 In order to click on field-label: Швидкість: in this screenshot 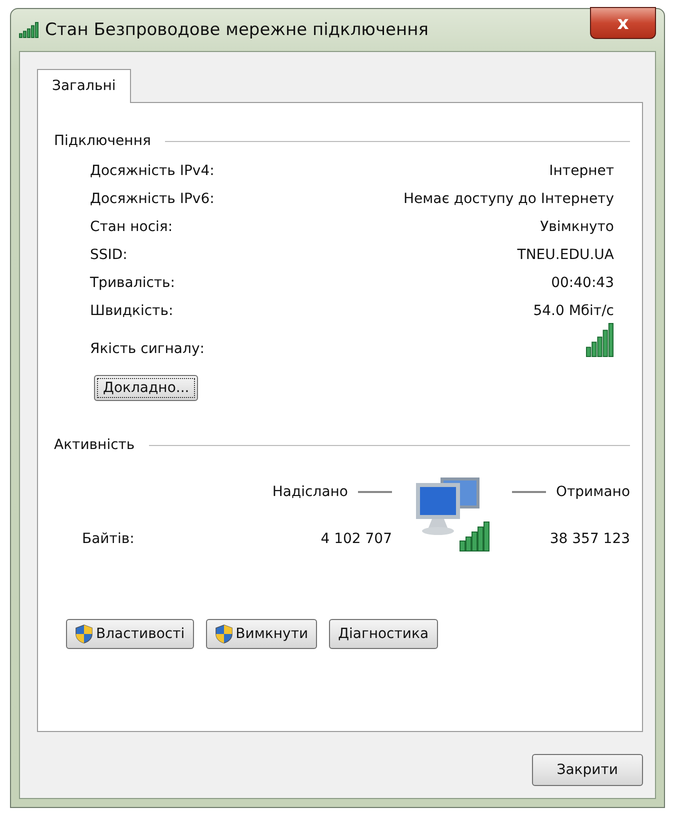, I will do `click(132, 311)`.